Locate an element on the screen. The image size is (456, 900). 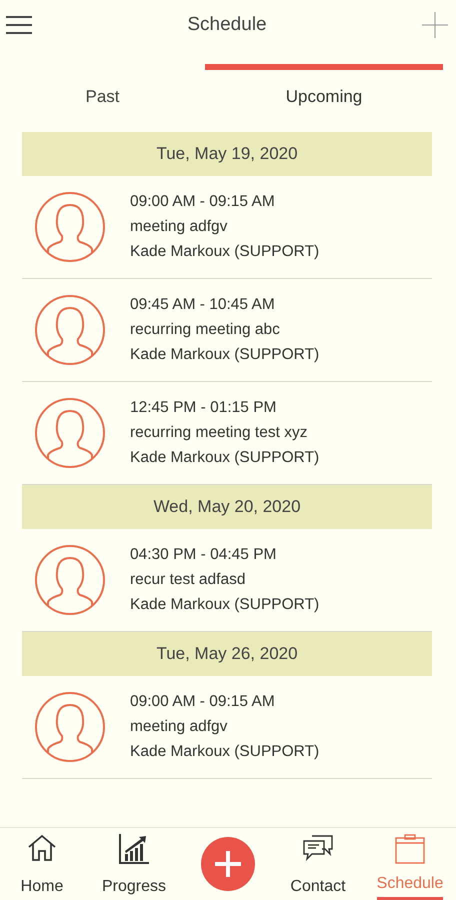
nav-tab: Home is located at coordinates (42, 864).